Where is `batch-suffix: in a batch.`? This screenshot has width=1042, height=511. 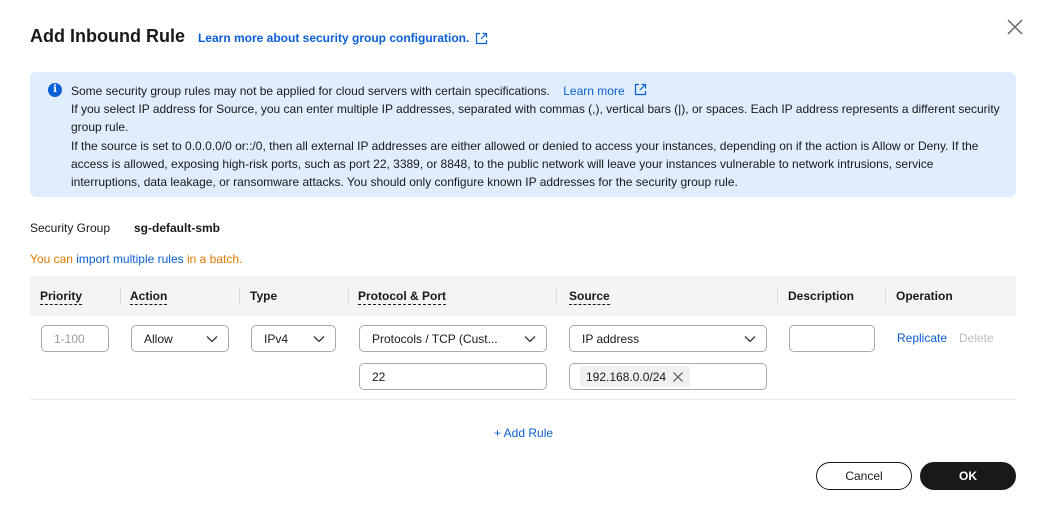
batch-suffix: in a batch. is located at coordinates (213, 259).